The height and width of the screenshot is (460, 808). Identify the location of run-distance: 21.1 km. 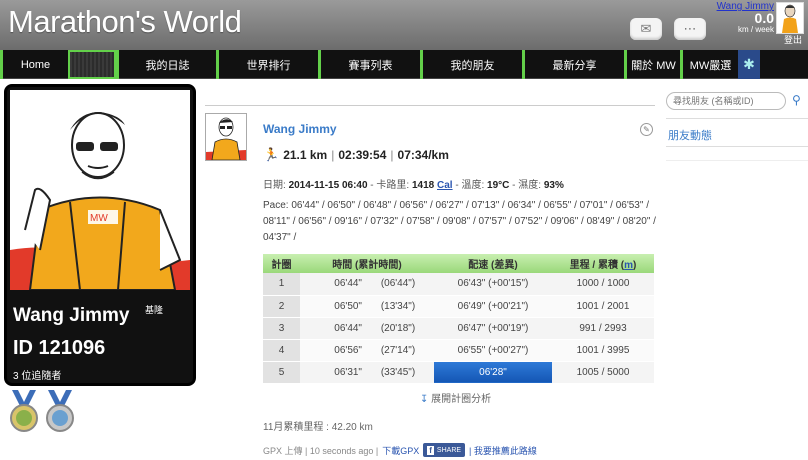
(305, 155).